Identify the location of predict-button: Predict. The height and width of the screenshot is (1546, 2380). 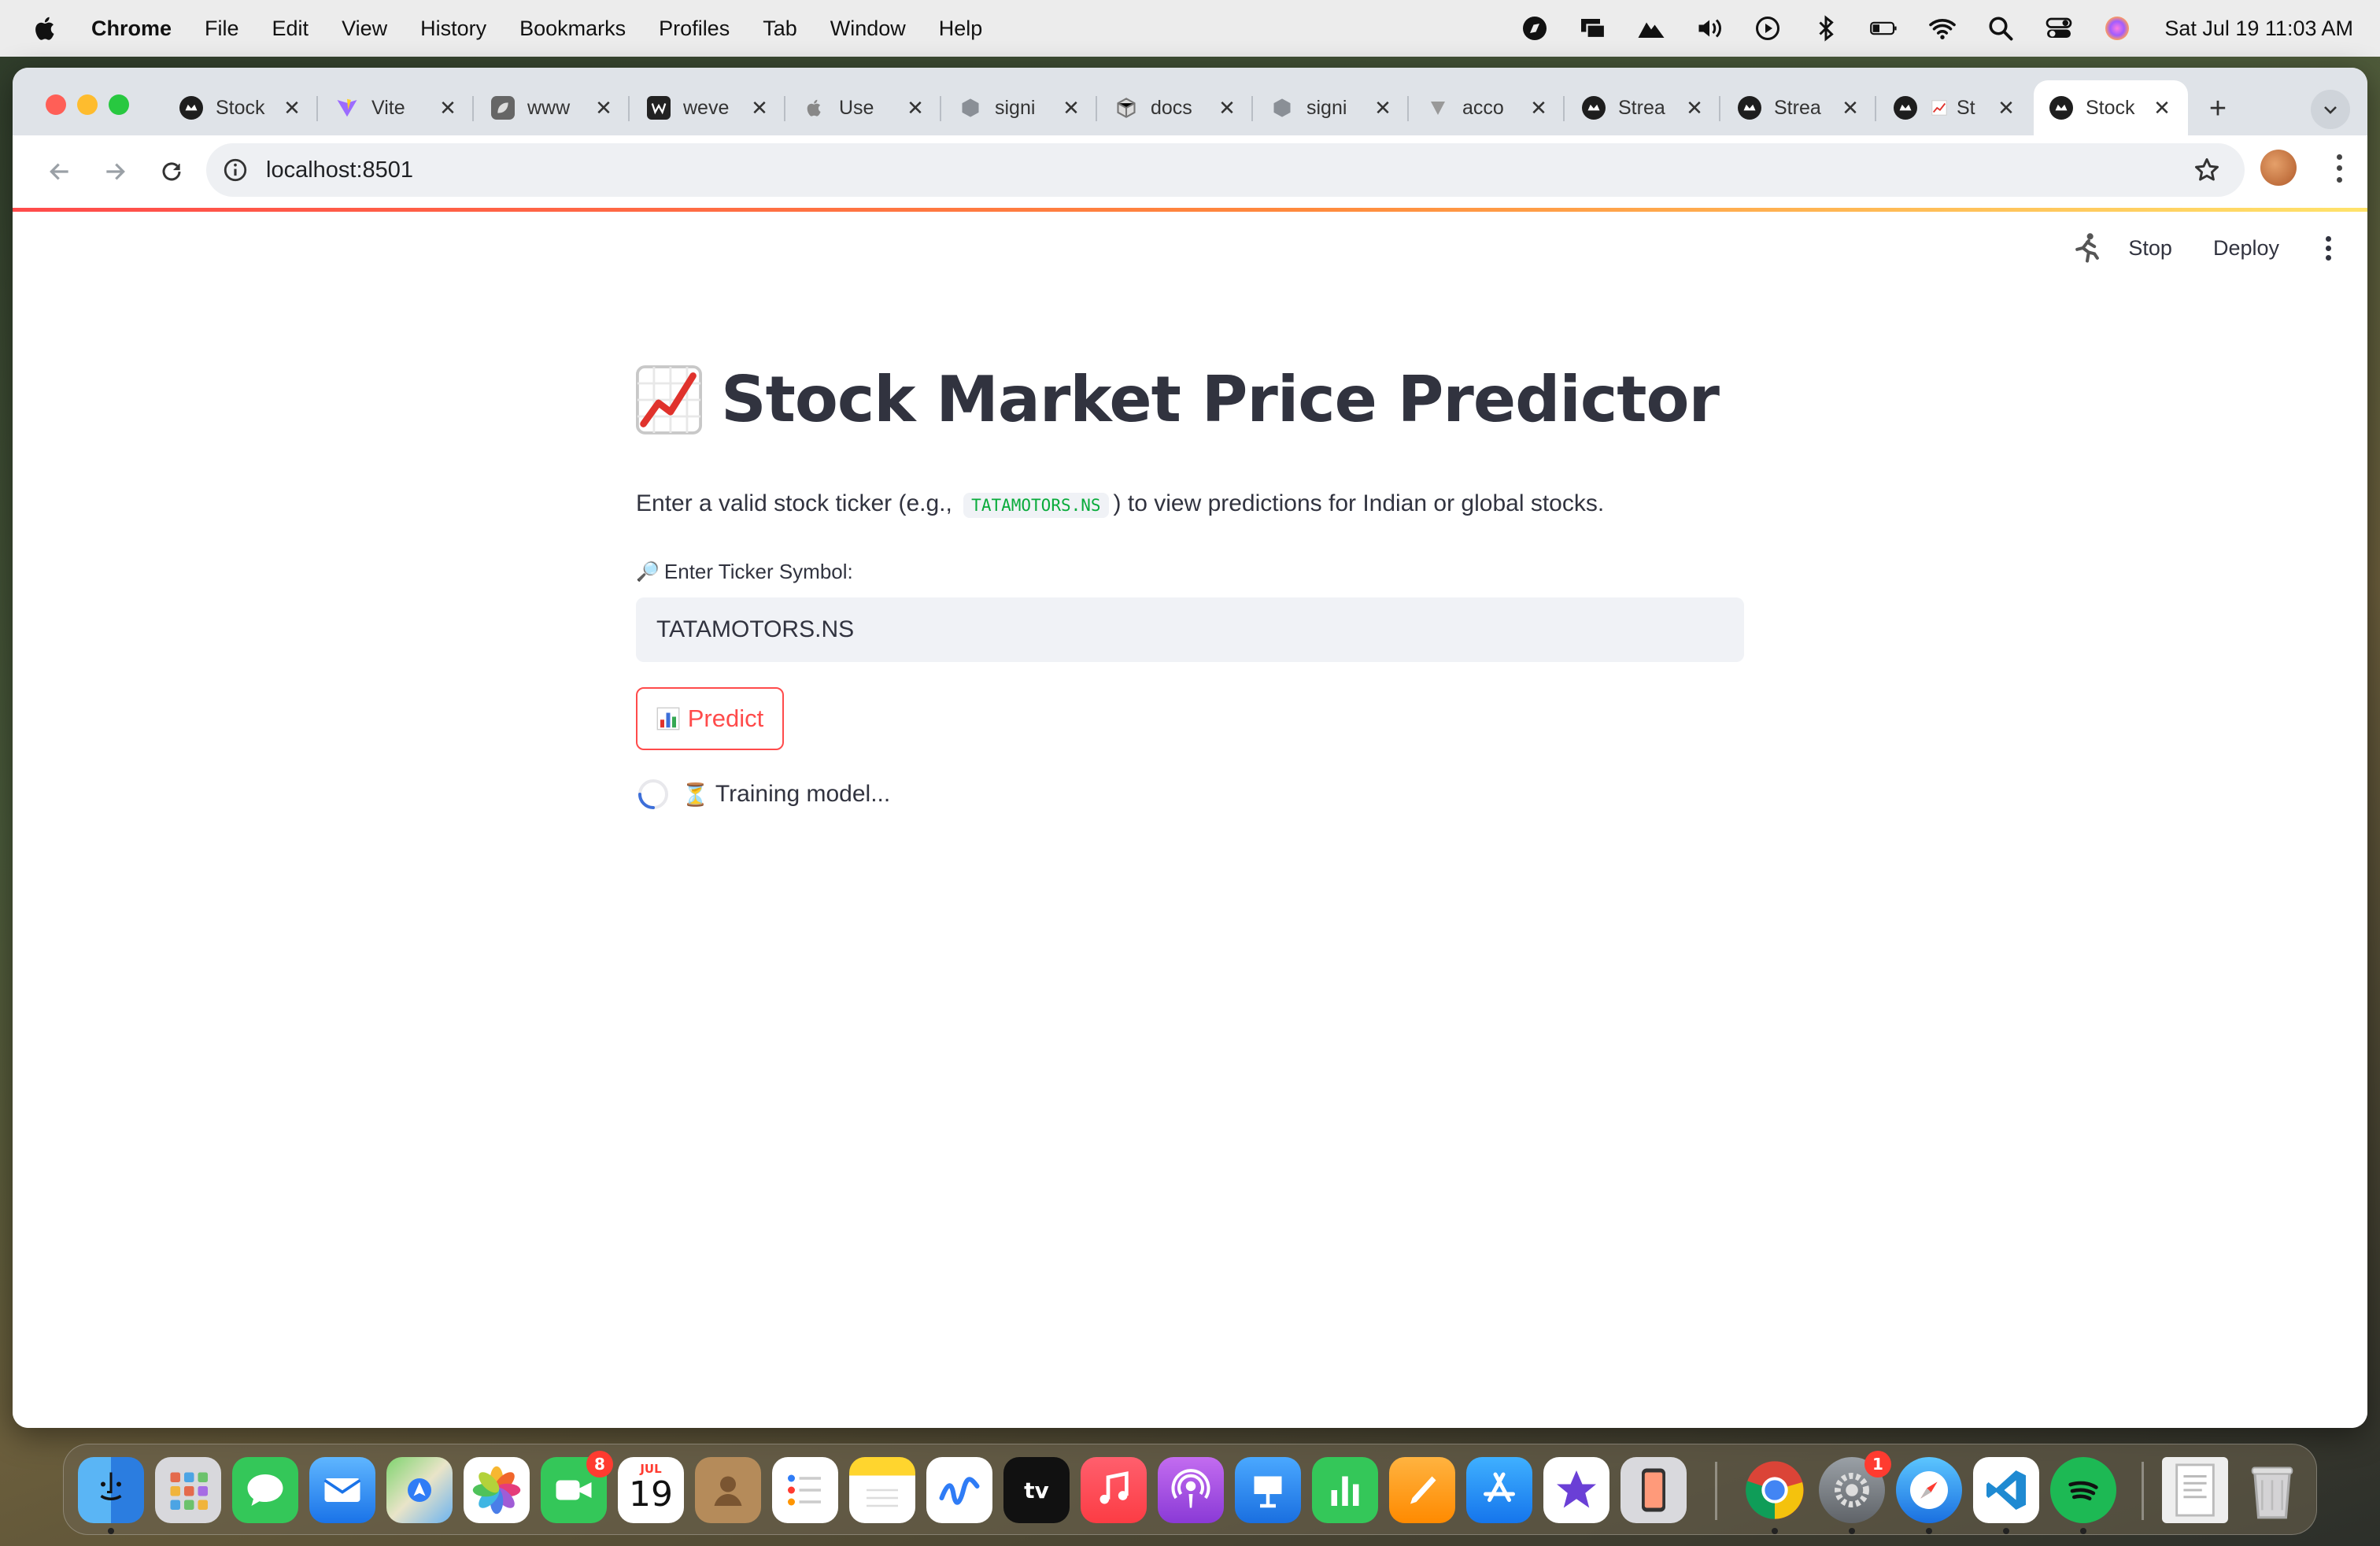
(710, 718).